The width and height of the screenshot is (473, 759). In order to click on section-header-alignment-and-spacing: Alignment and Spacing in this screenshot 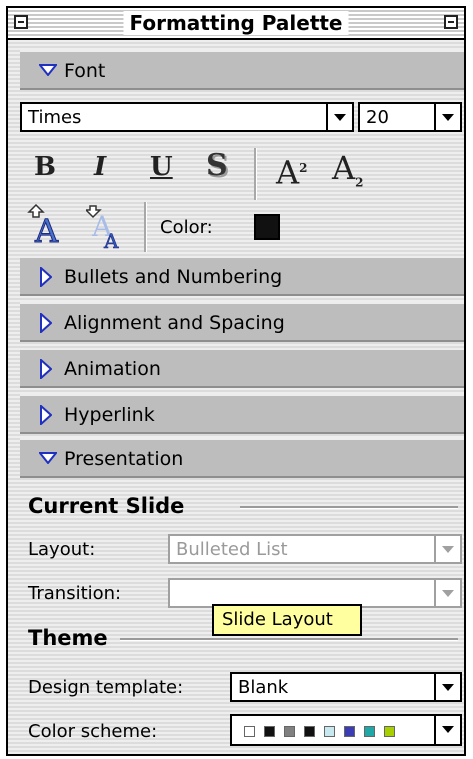, I will do `click(242, 322)`.